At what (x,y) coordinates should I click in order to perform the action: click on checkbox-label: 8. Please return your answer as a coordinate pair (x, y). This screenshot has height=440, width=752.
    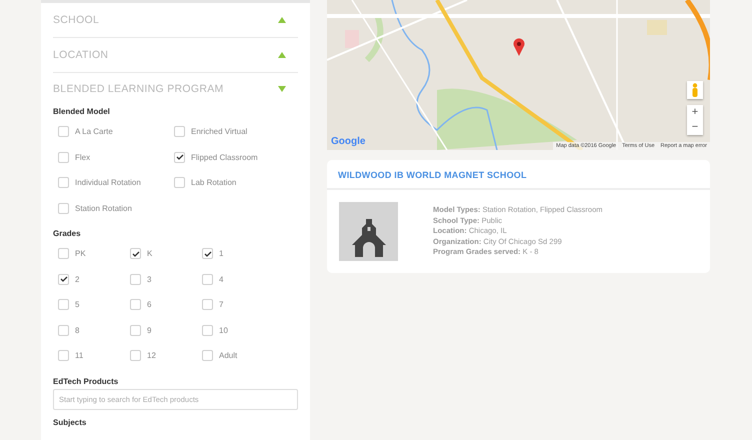
    Looking at the image, I should click on (77, 330).